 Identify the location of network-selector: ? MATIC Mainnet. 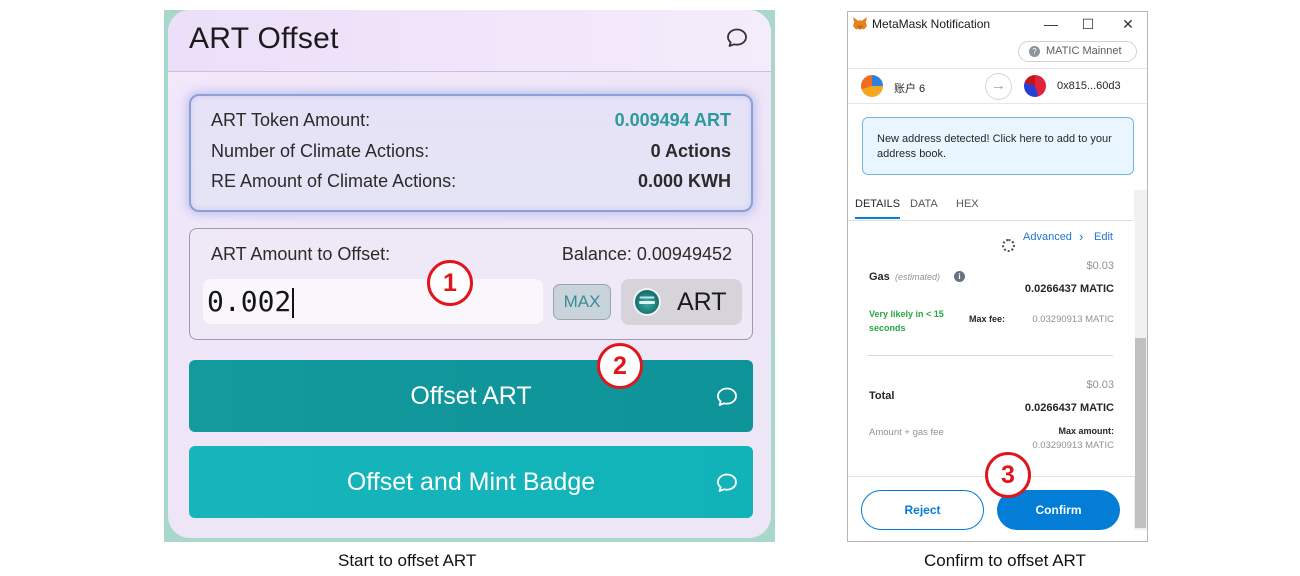
(1077, 51).